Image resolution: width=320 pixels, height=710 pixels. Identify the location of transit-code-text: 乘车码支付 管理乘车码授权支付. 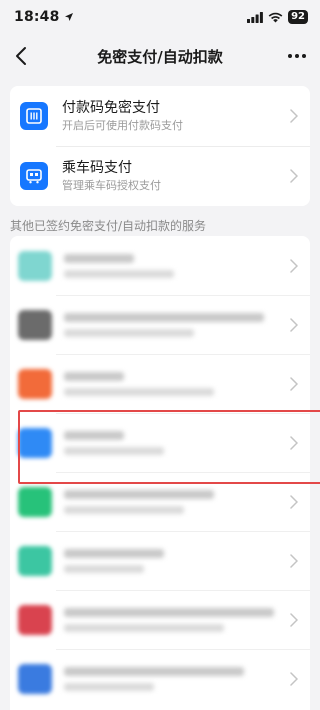
(111, 176).